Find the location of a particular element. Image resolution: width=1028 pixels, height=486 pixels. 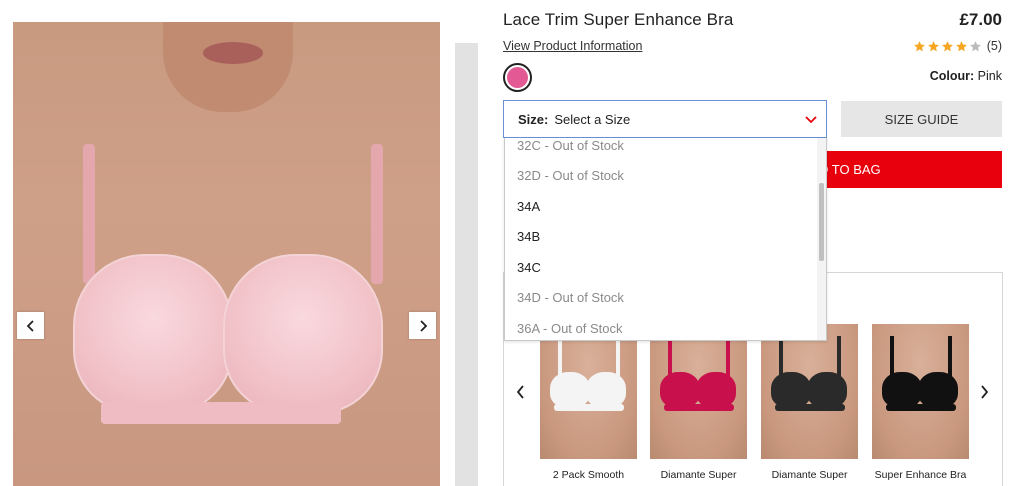

add-to-bag-button: D TO BAG is located at coordinates (907, 169).